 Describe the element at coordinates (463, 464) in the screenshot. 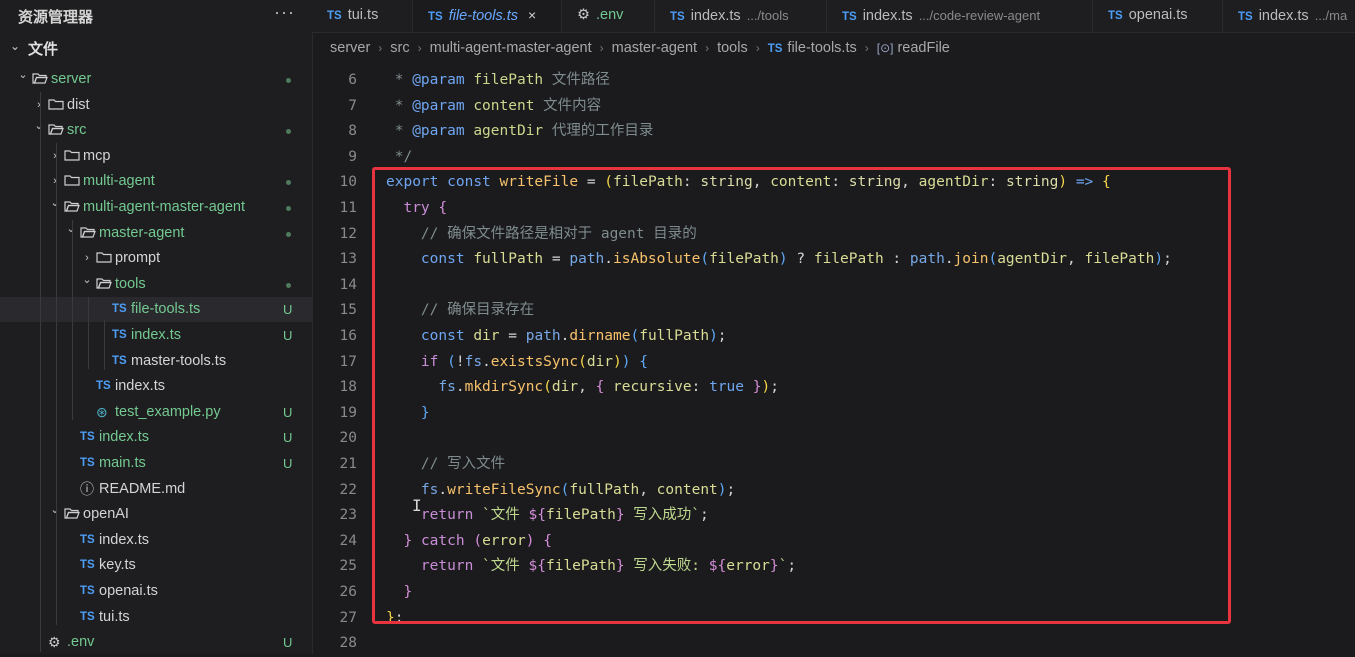

I see `code-text: // 写入文件` at that location.